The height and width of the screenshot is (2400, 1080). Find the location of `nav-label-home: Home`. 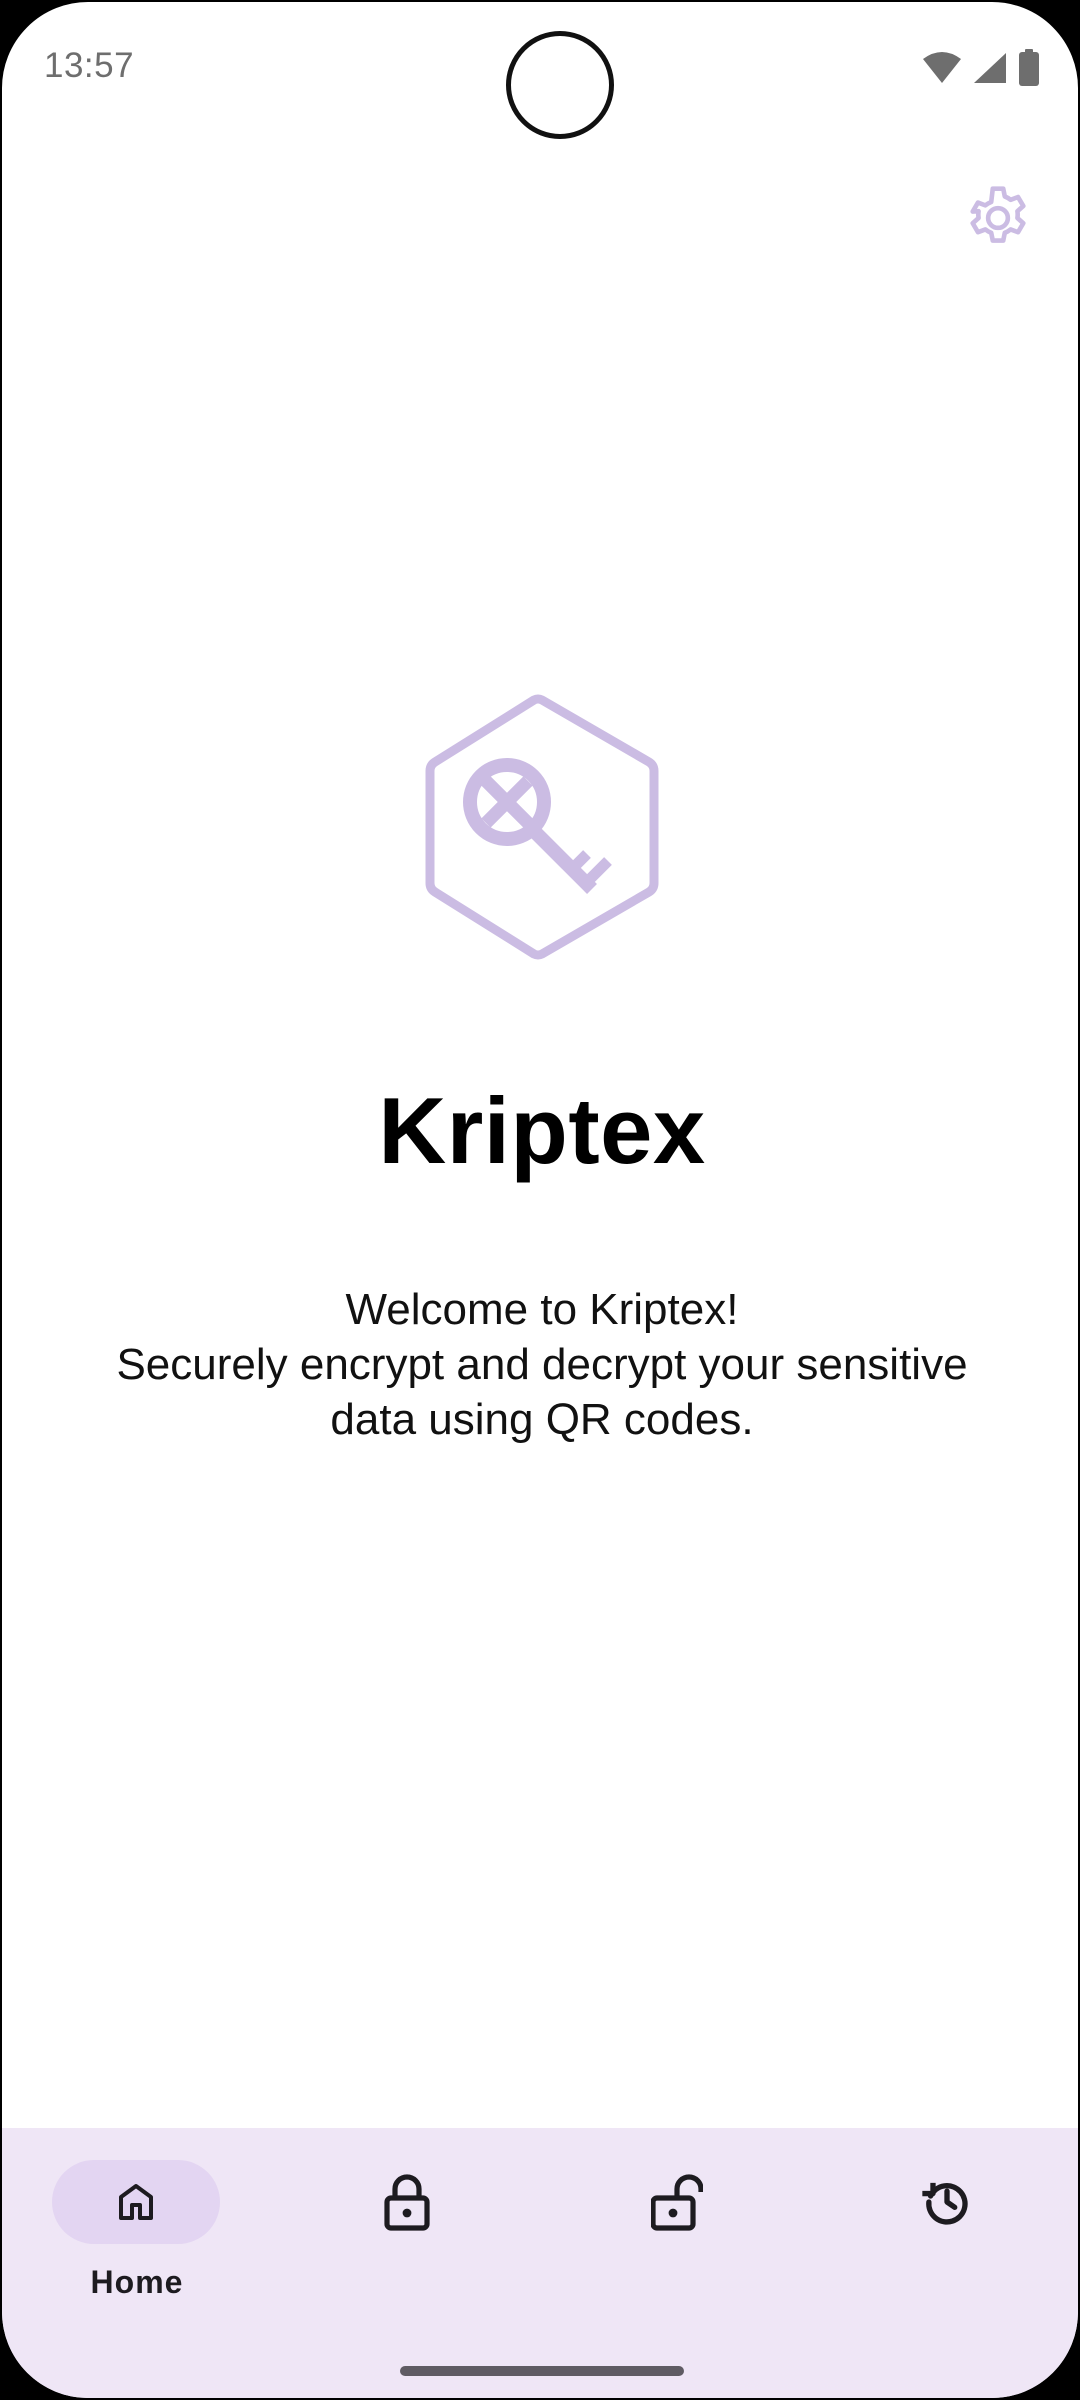

nav-label-home: Home is located at coordinates (137, 2282).